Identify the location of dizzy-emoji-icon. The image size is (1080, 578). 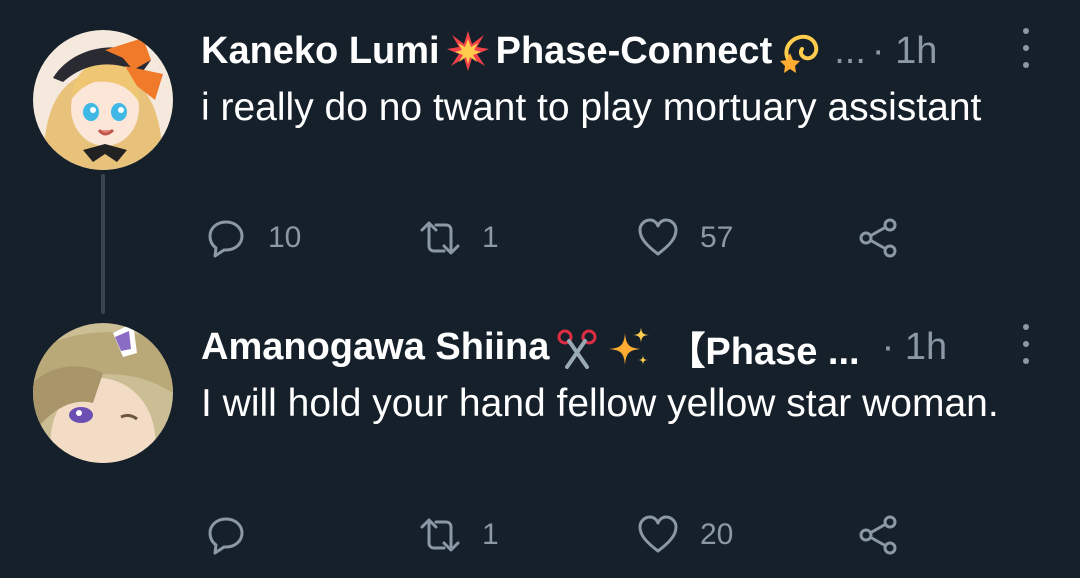
(800, 51).